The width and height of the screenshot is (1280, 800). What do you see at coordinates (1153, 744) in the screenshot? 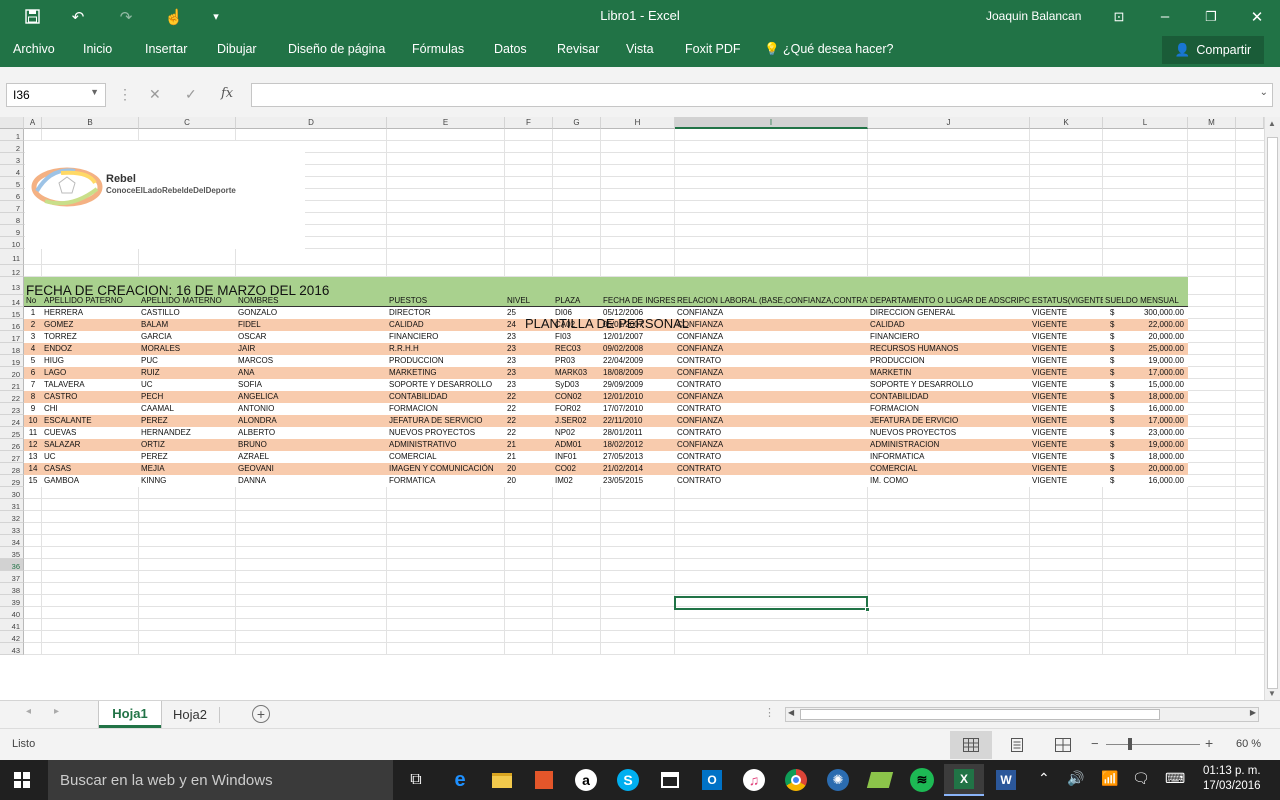
I see `zoom-slider` at bounding box center [1153, 744].